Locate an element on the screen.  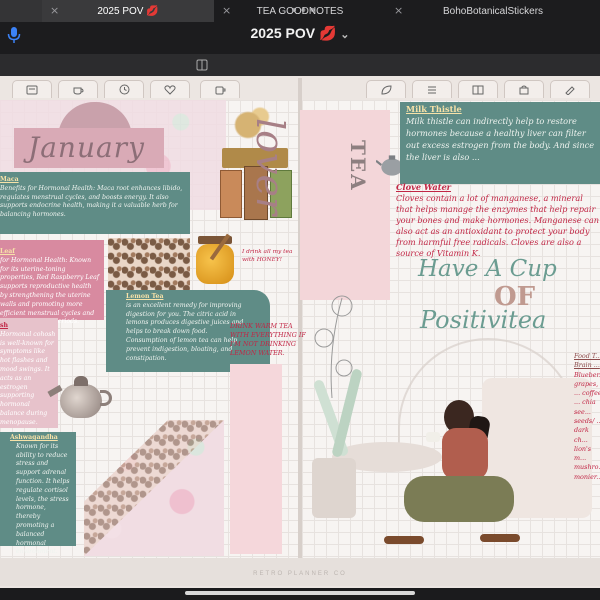
note-heading: Maca is located at coordinates (9, 179).